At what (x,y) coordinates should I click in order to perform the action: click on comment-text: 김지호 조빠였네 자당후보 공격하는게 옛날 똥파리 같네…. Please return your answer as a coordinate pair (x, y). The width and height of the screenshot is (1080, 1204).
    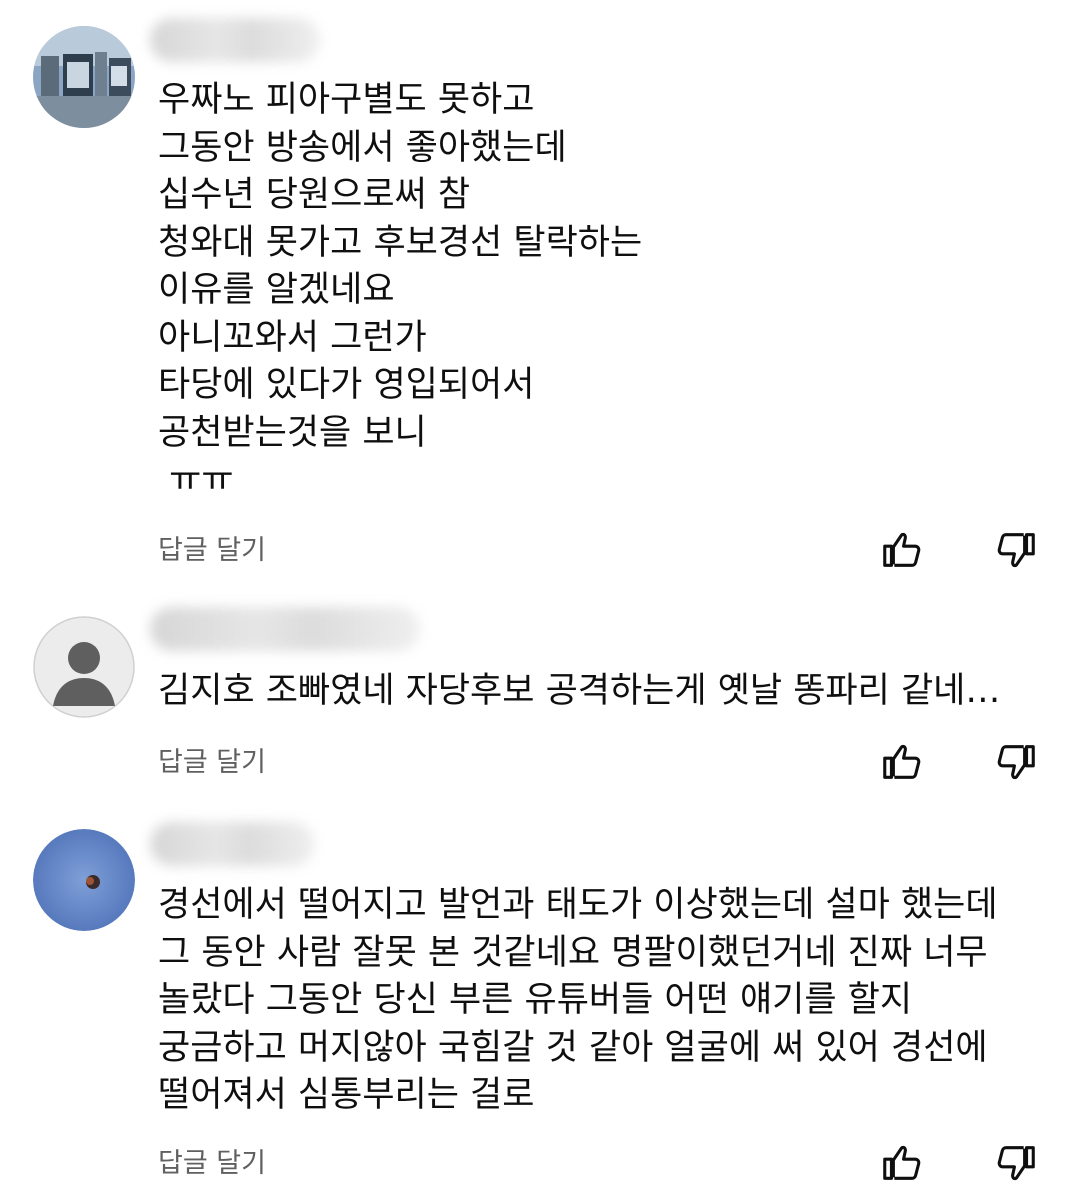
    Looking at the image, I should click on (579, 691).